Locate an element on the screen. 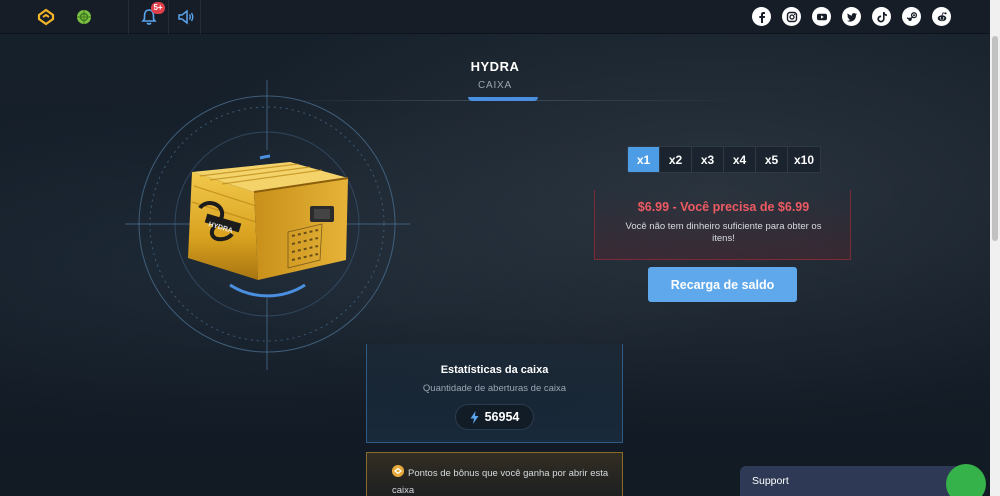 The image size is (1000, 496). support-widget: Support is located at coordinates (852, 481).